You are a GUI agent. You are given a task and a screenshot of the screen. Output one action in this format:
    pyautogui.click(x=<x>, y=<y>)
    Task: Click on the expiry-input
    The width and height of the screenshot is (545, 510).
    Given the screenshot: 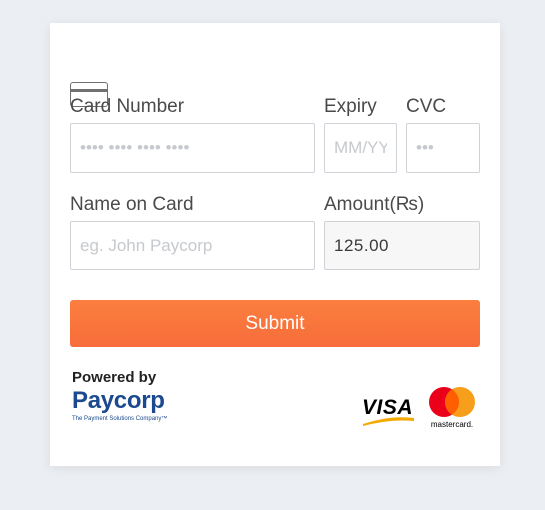 What is the action you would take?
    pyautogui.click(x=360, y=148)
    